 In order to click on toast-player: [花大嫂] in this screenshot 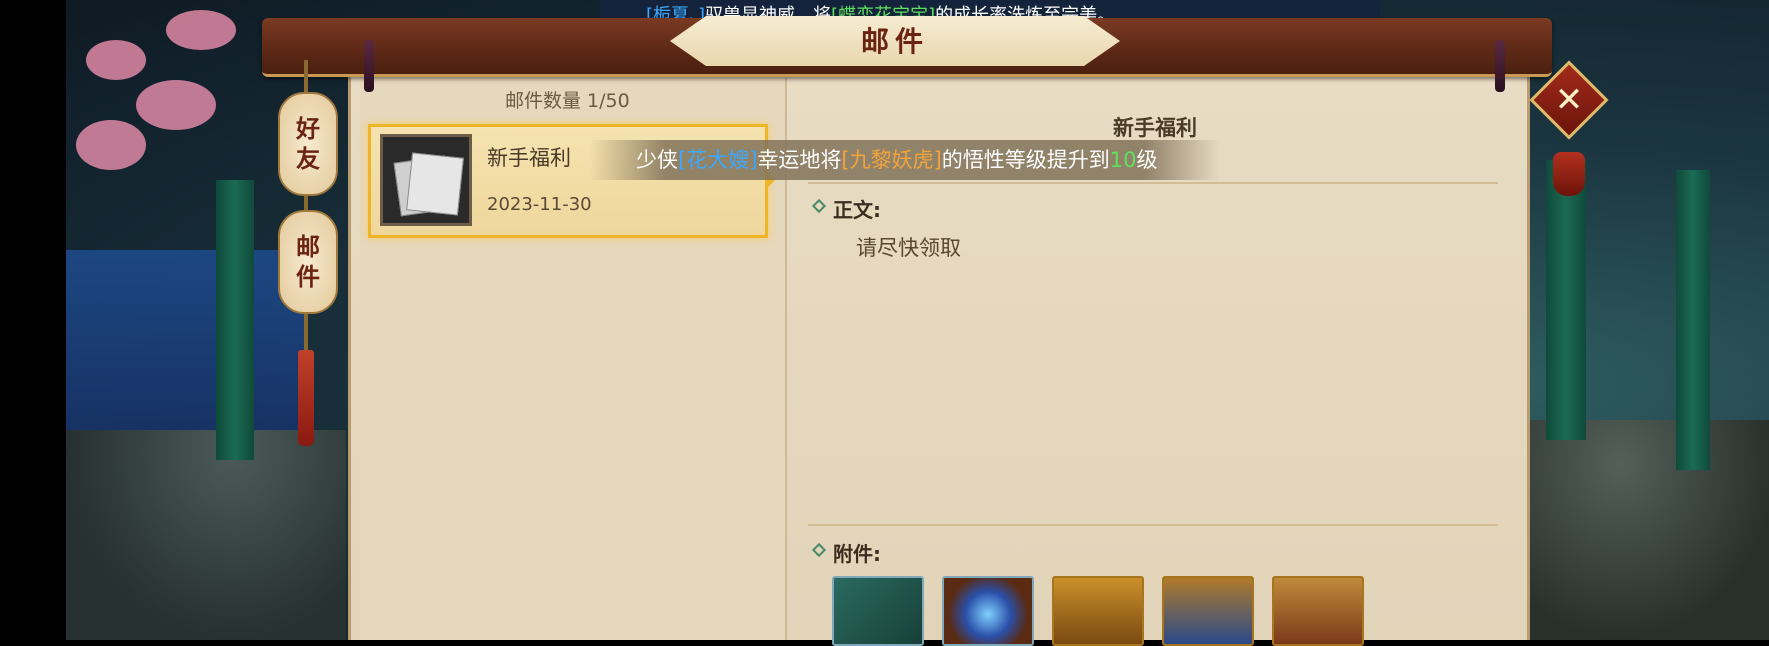, I will do `click(717, 160)`.